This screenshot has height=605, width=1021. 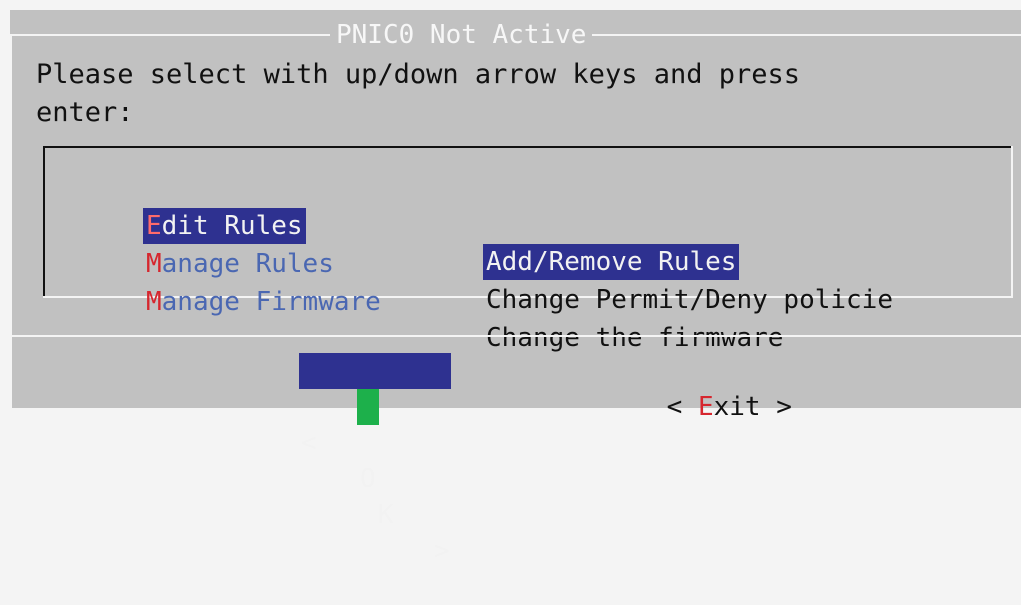 I want to click on ok-left-arrow: <, so click(x=309, y=443).